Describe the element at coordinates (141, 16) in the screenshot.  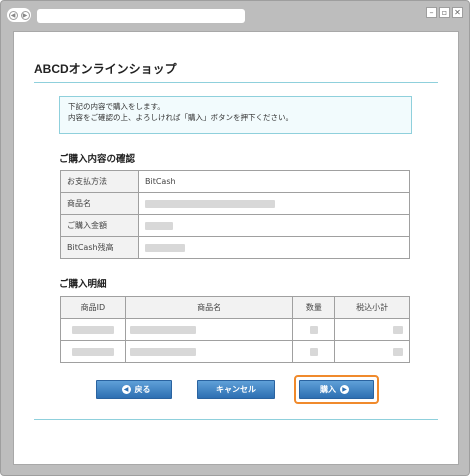
I see `address-bar` at that location.